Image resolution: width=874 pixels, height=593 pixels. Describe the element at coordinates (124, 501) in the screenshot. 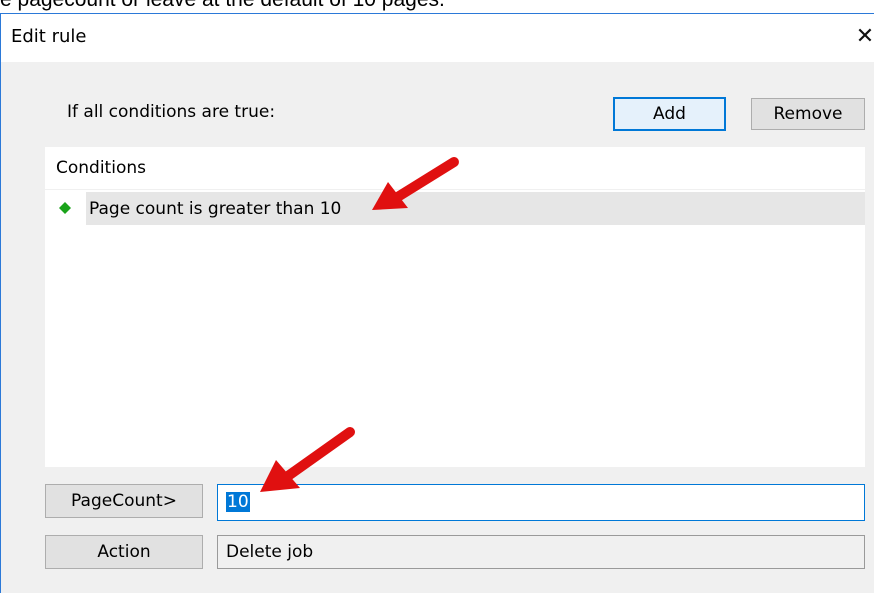

I see `pagecount-button: PageCount>` at that location.